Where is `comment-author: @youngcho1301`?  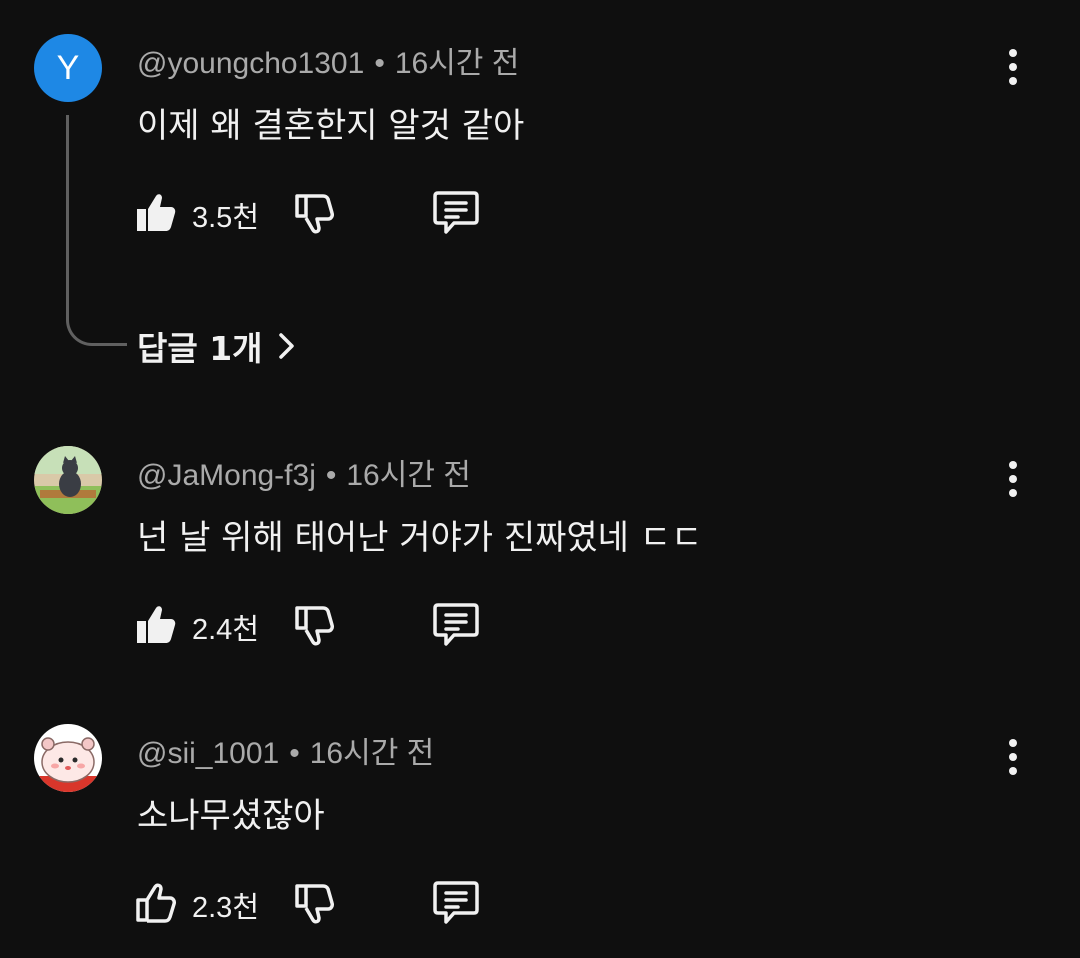 comment-author: @youngcho1301 is located at coordinates (250, 63).